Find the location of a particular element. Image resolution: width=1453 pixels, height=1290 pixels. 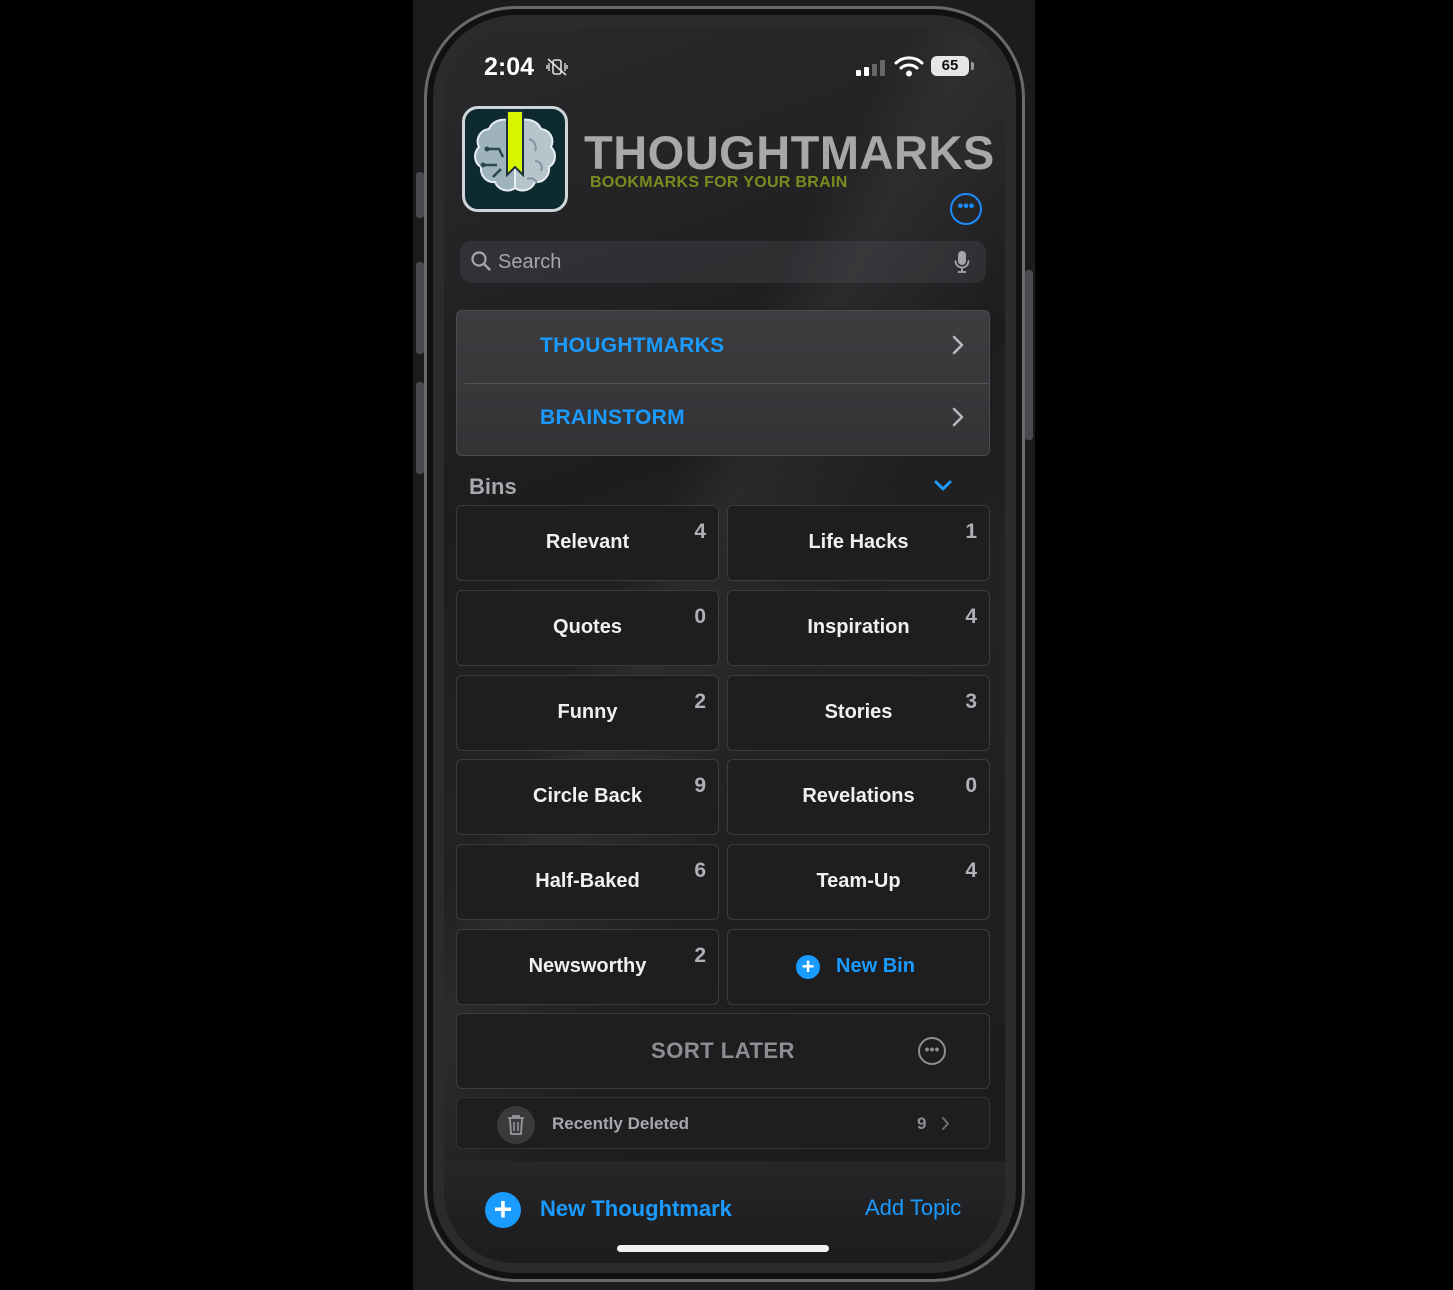

bin-team-up: Team-Up 4 is located at coordinates (858, 882).